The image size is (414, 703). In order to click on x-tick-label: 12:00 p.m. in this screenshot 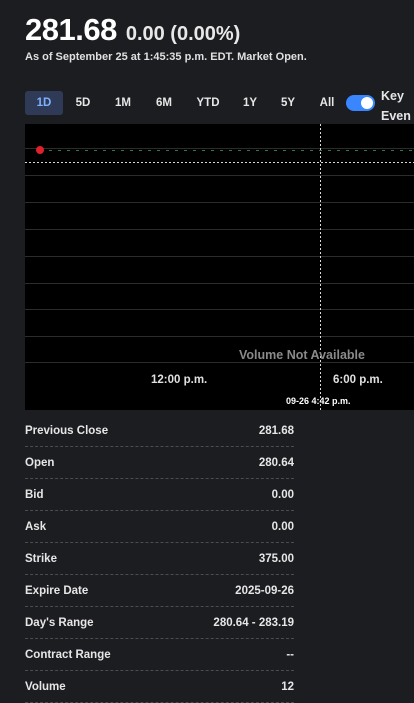, I will do `click(179, 380)`.